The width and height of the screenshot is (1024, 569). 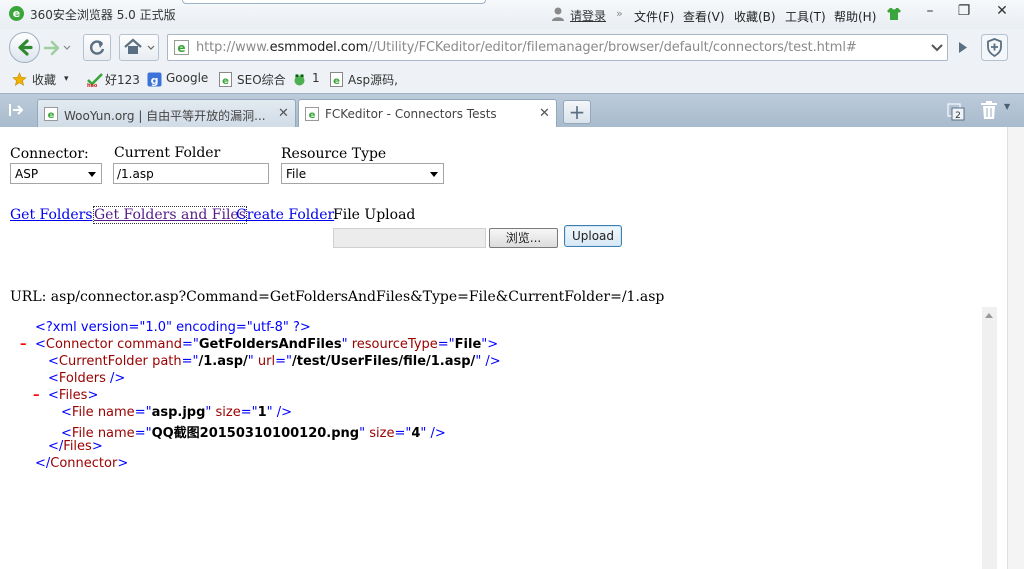 I want to click on xml-file-name: asp.jpg, so click(x=178, y=412).